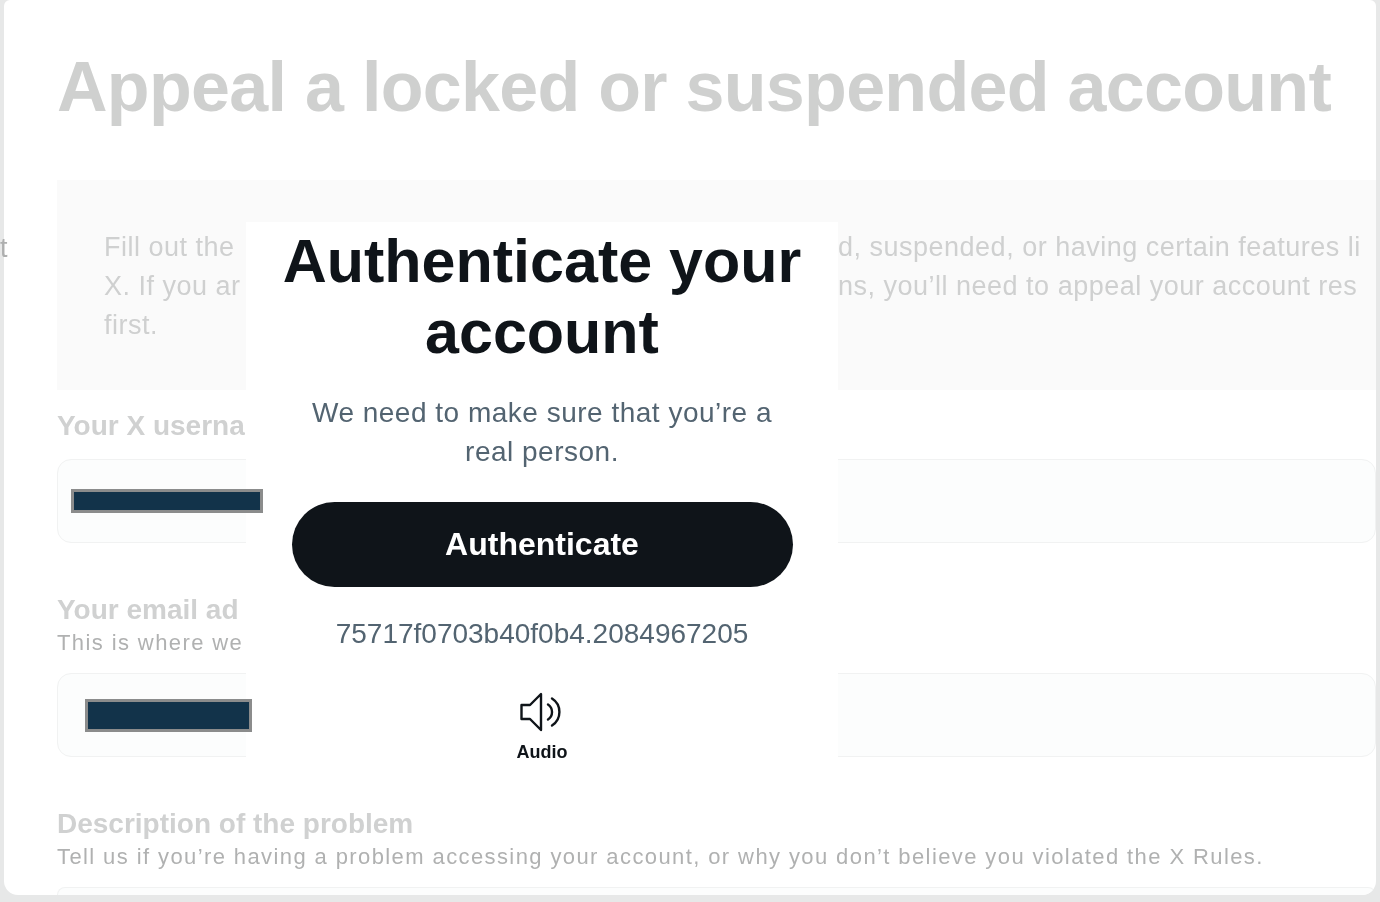  What do you see at coordinates (660, 857) in the screenshot?
I see `field-hint: Tell us if you’re having a problem accessing your account, or why you don’t believe you violated the X Rules.` at bounding box center [660, 857].